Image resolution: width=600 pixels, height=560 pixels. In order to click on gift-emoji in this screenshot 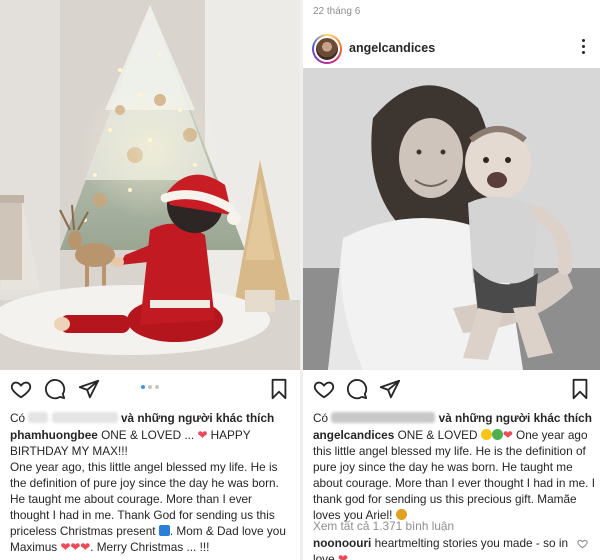, I will do `click(164, 530)`.